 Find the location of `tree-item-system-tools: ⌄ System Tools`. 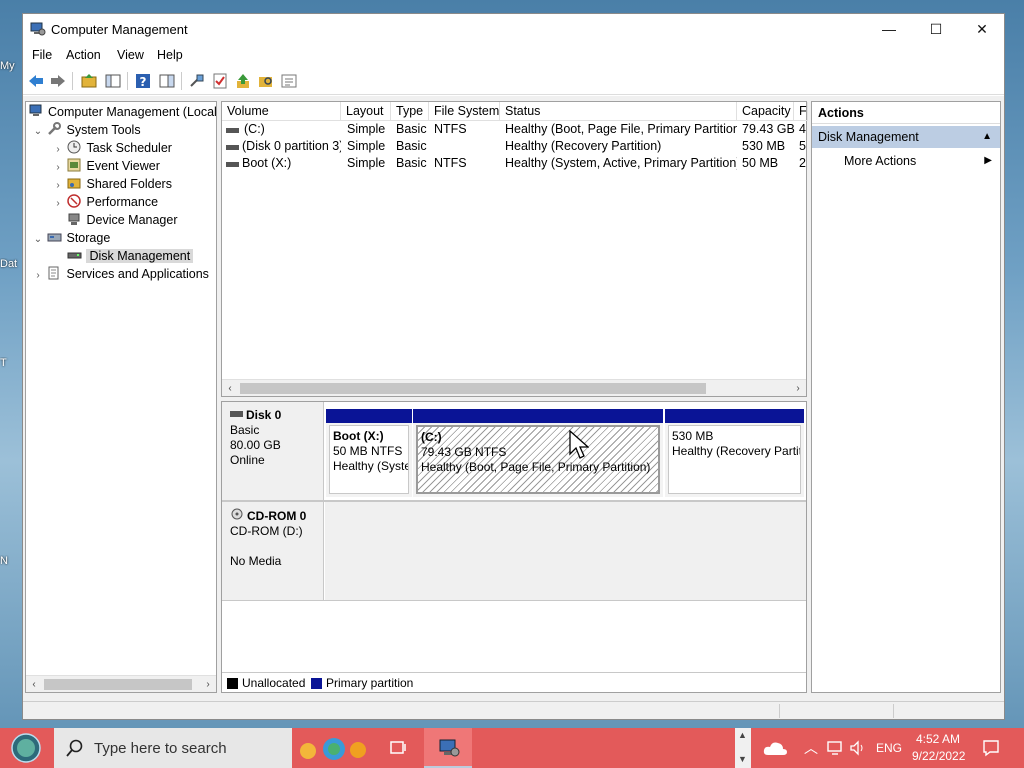

tree-item-system-tools: ⌄ System Tools is located at coordinates (86, 130).